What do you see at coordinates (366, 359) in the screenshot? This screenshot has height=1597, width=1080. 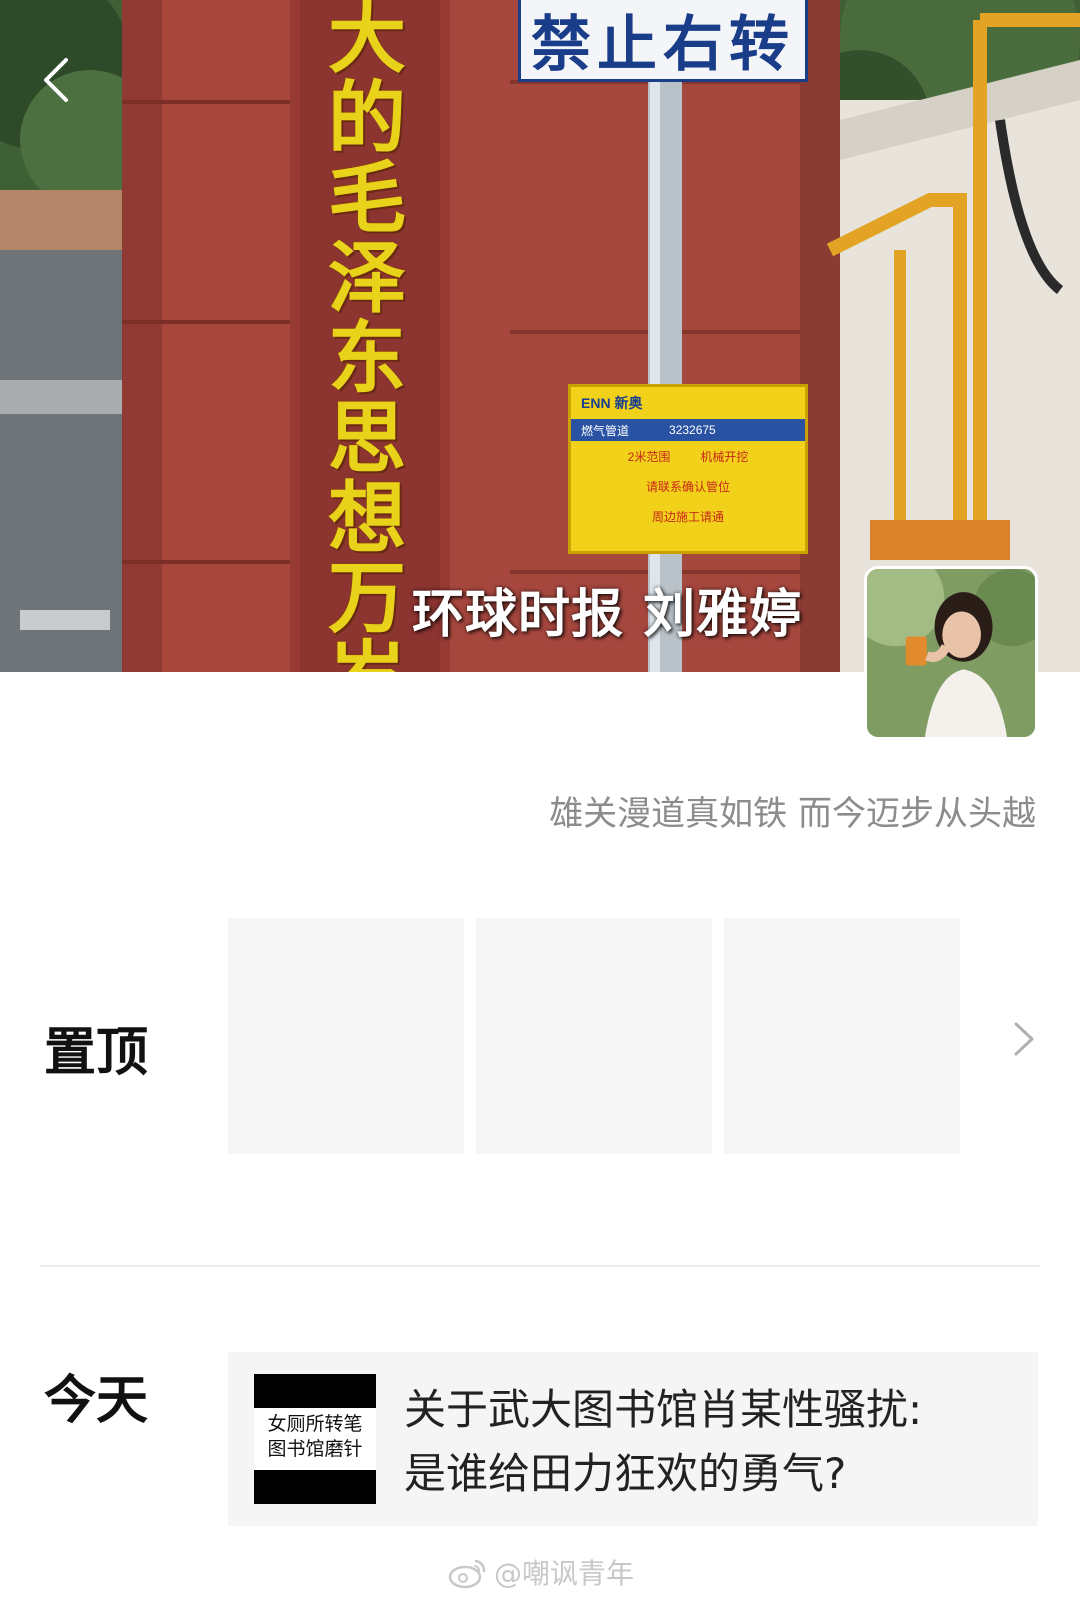 I see `gate-char: 东` at bounding box center [366, 359].